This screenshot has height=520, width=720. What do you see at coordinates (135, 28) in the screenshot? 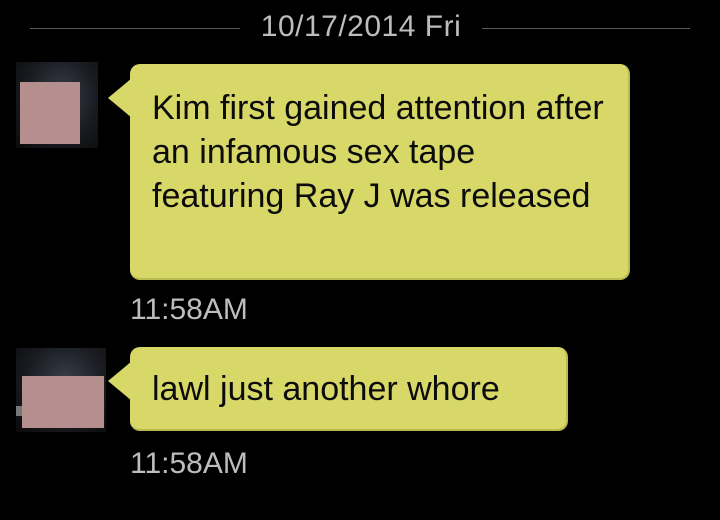
I see `divider-line-left` at bounding box center [135, 28].